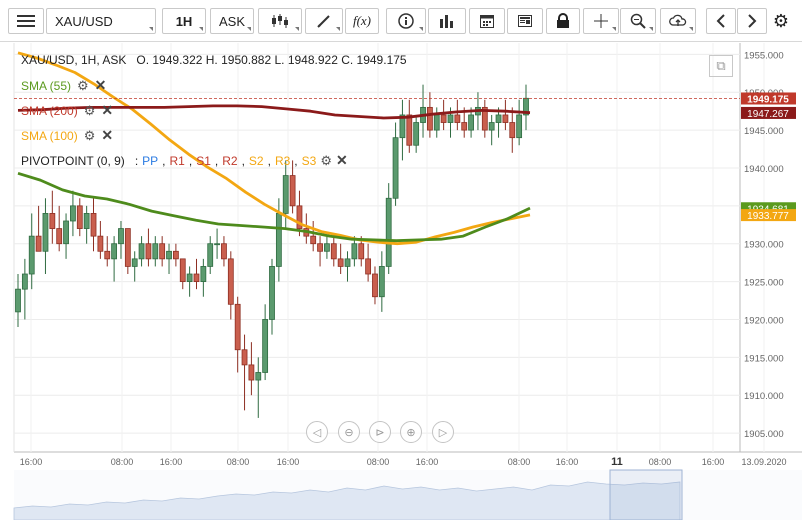  I want to click on y-tick-label: 1925.000, so click(764, 283).